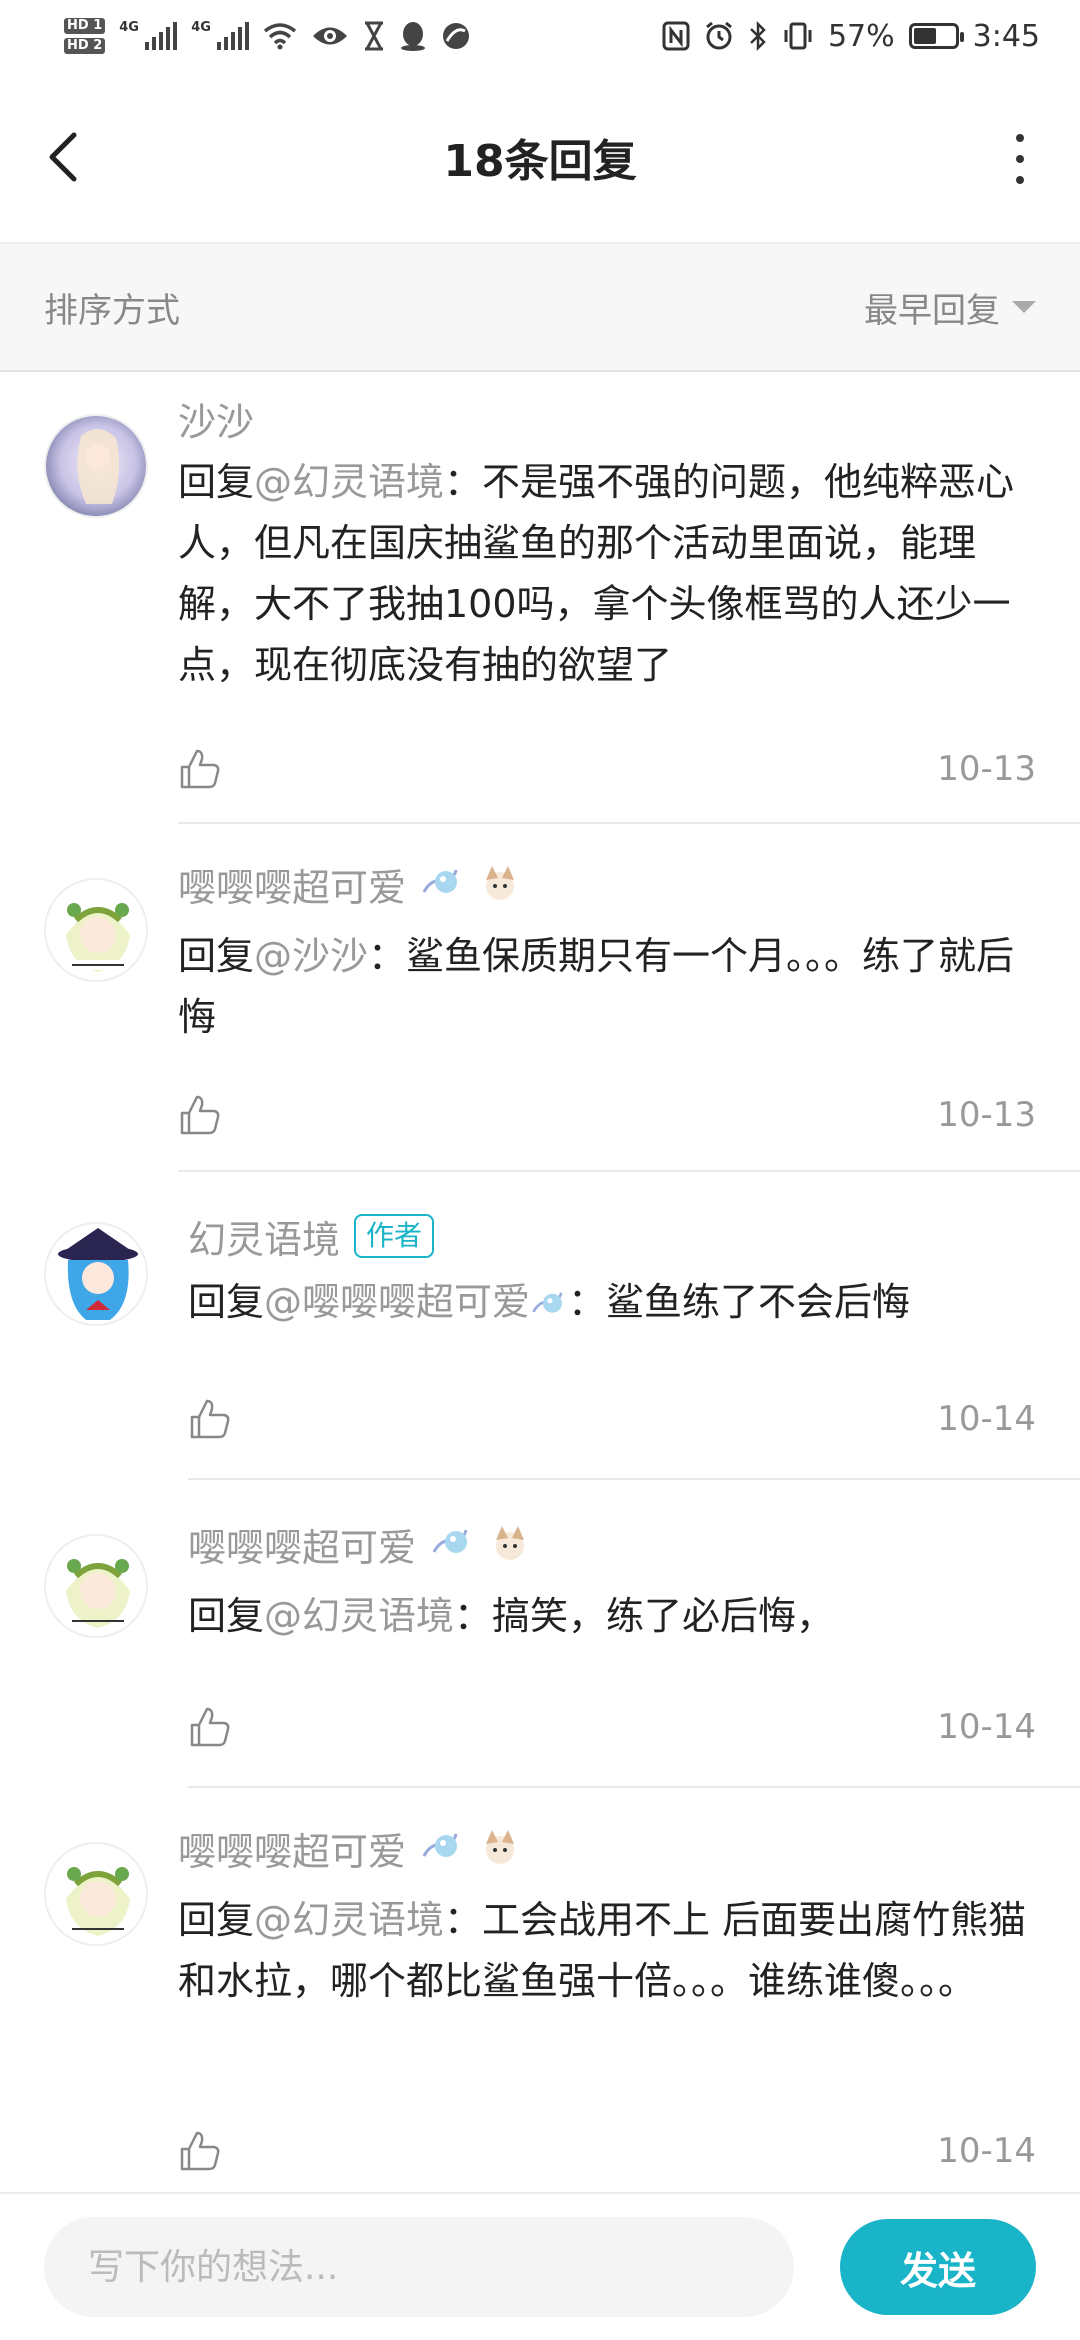  I want to click on sort-dropdown: 最早回复, so click(950, 307).